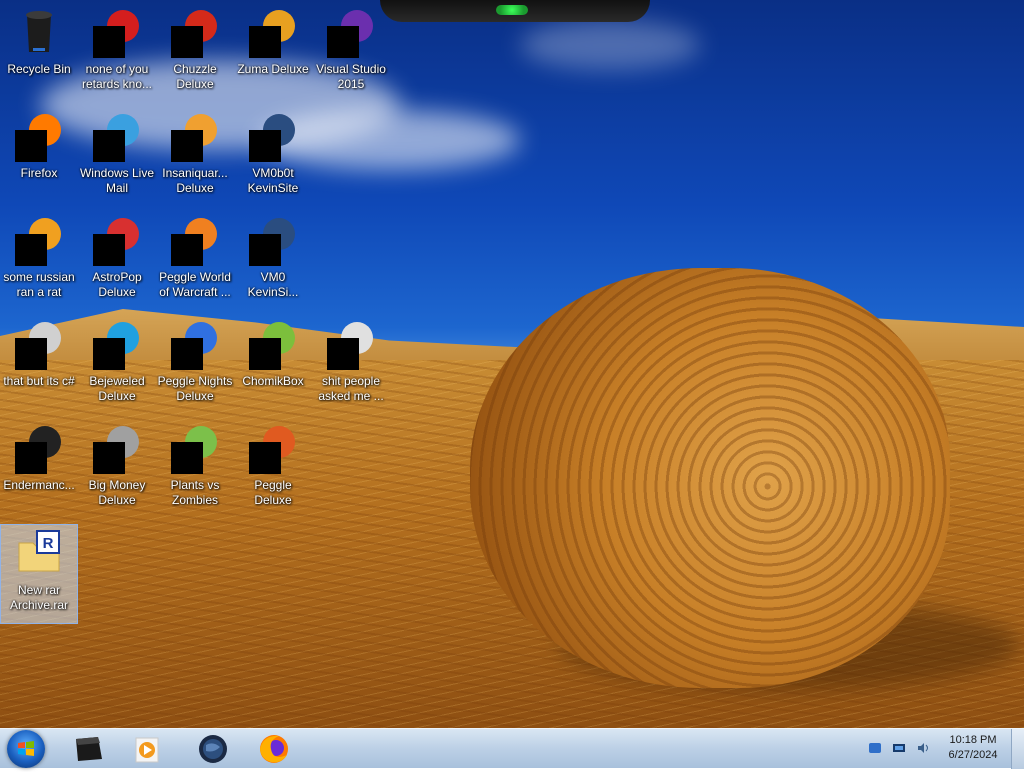 This screenshot has height=772, width=1024. I want to click on taskbar-firefox, so click(274, 749).